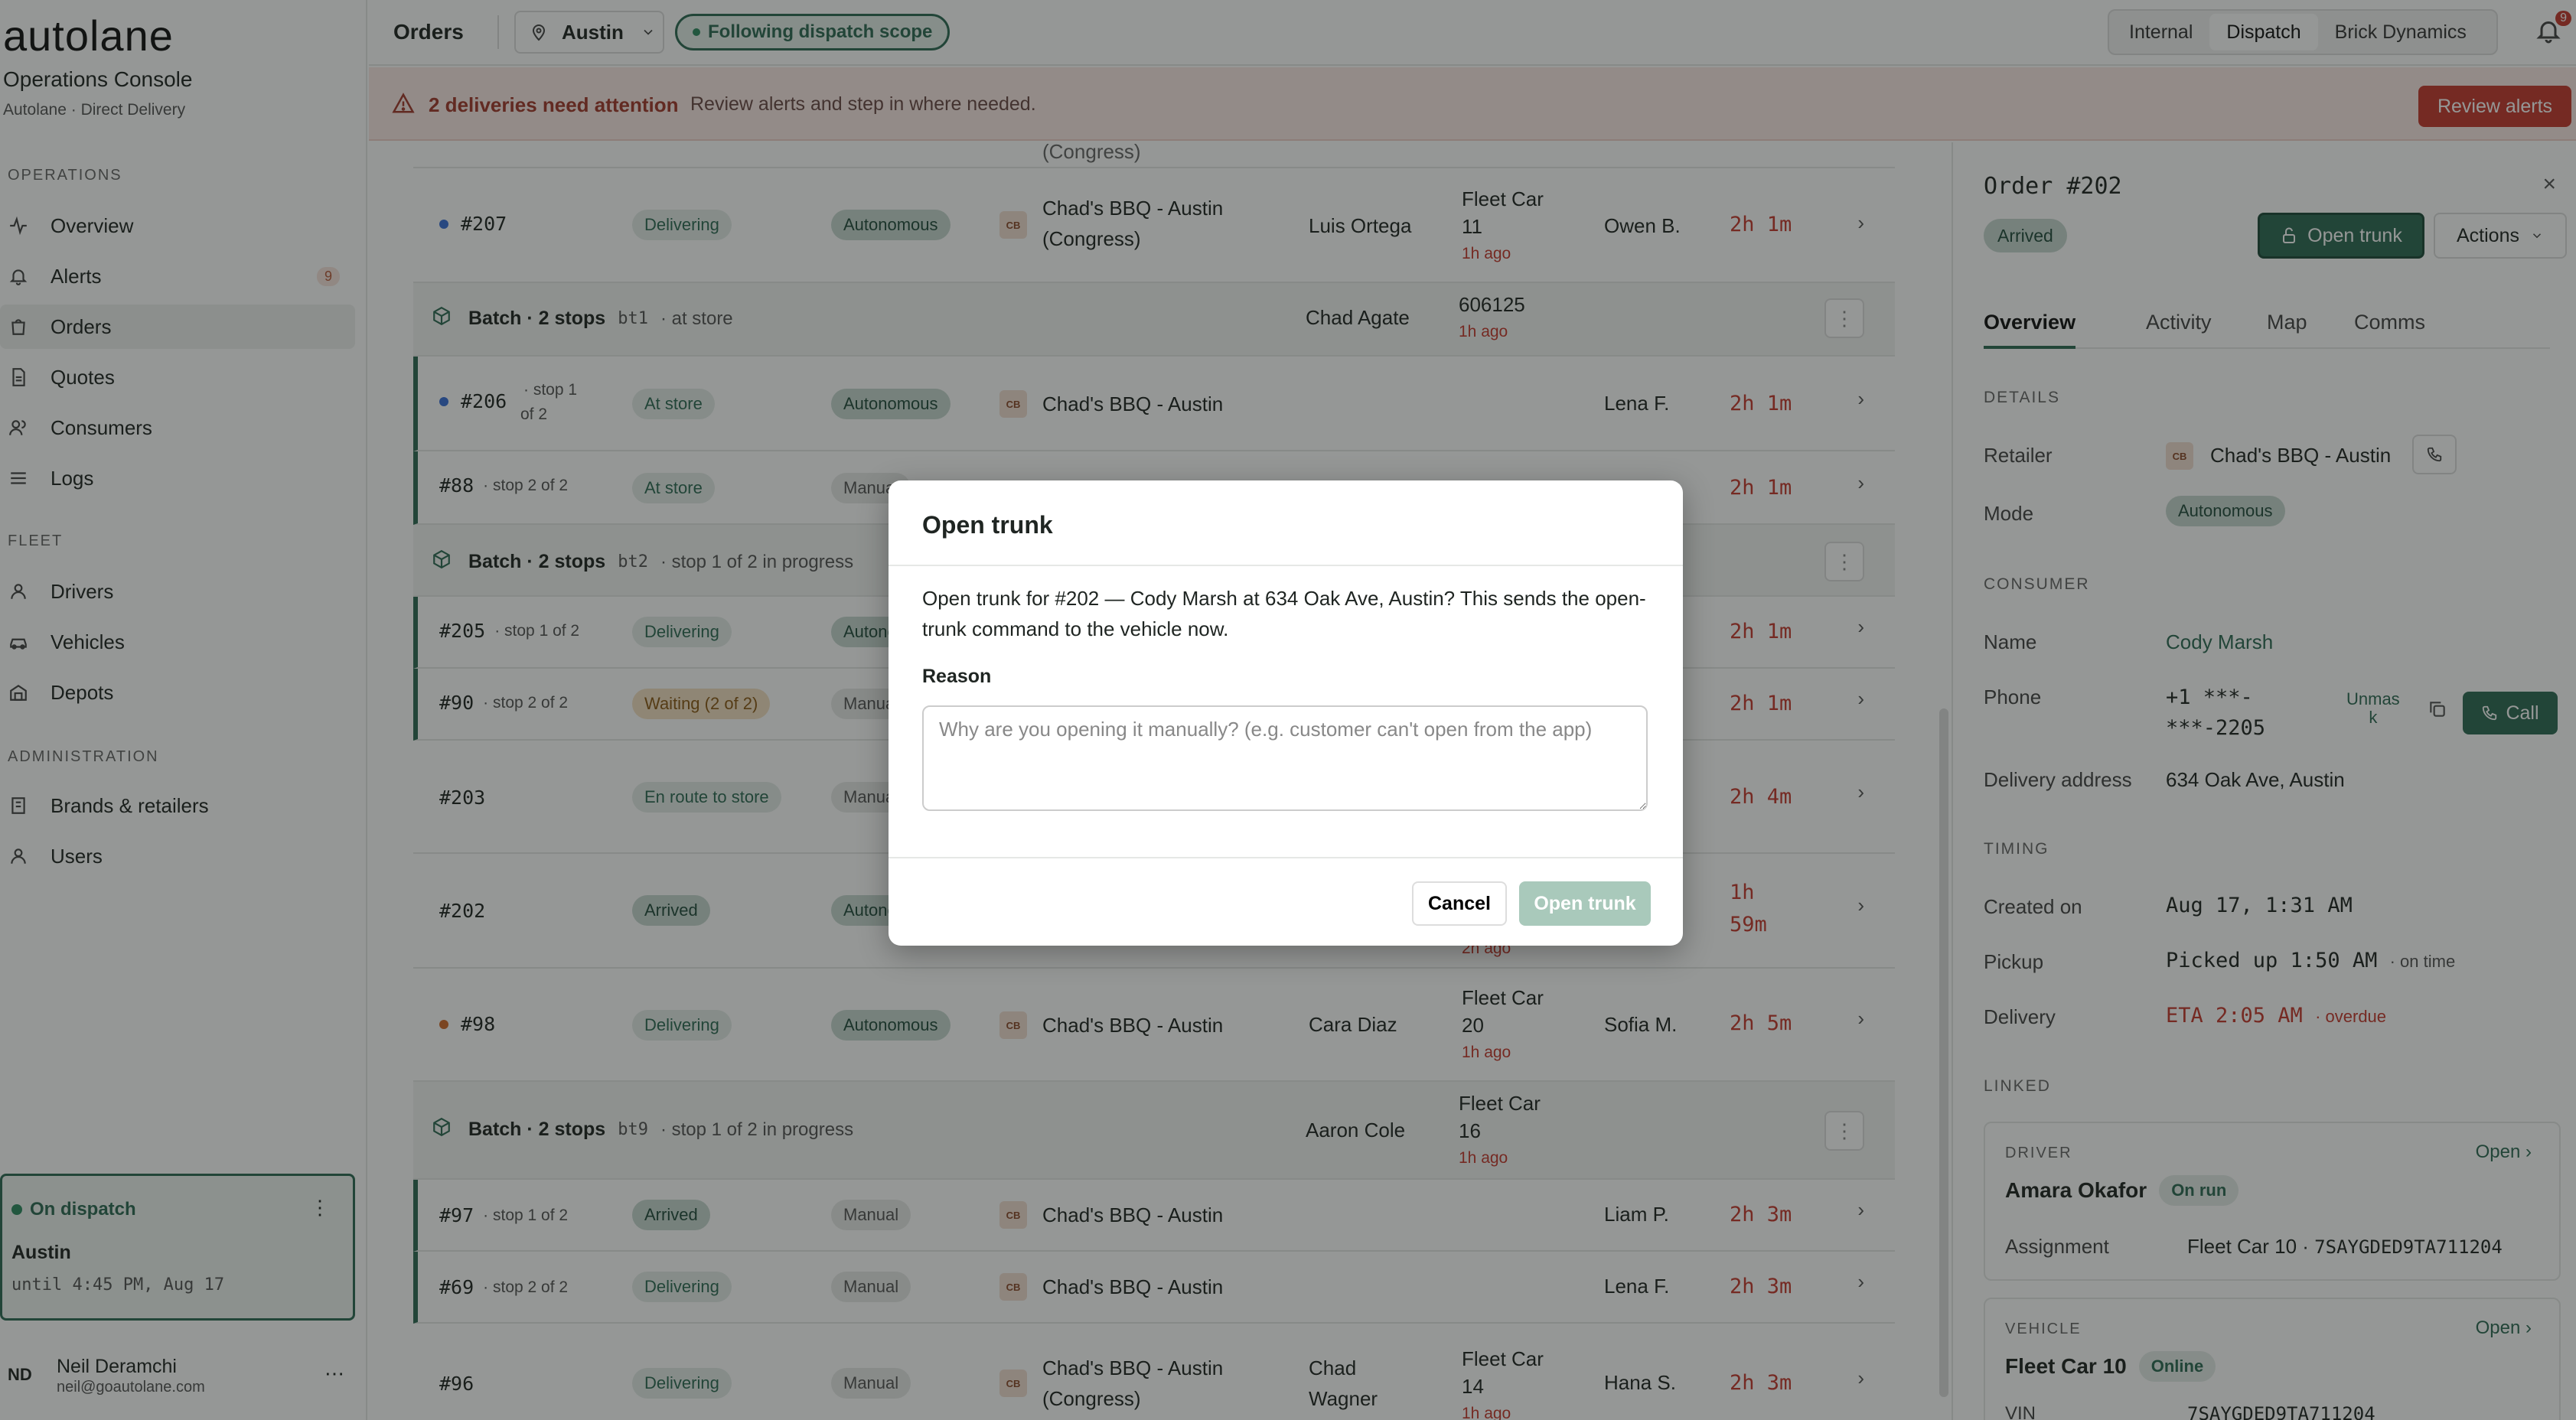 The image size is (2576, 1420). I want to click on cancel-button: Cancel, so click(1460, 903).